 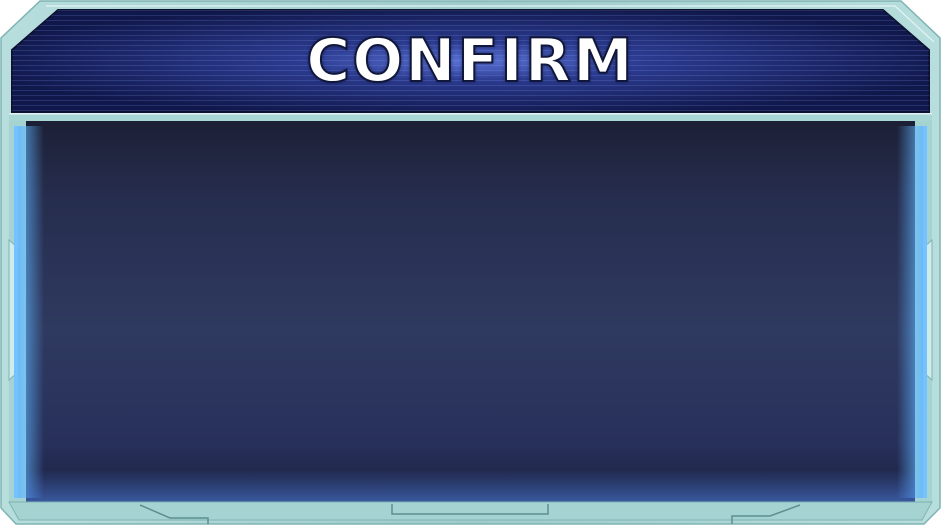 What do you see at coordinates (470, 61) in the screenshot?
I see `dialog-title: CONFIRM` at bounding box center [470, 61].